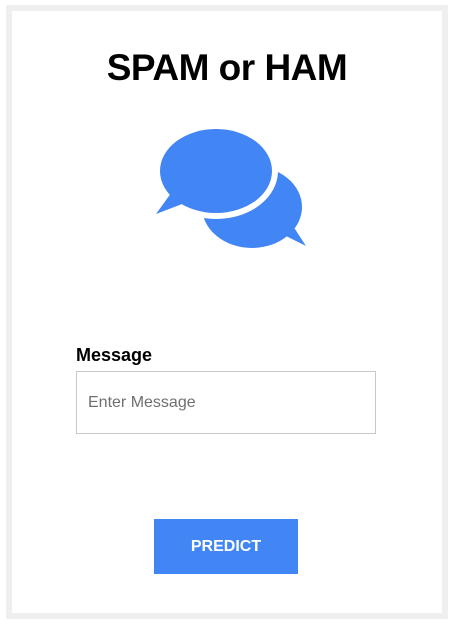 Image resolution: width=461 pixels, height=628 pixels. I want to click on chat-bubbles-icon, so click(232, 187).